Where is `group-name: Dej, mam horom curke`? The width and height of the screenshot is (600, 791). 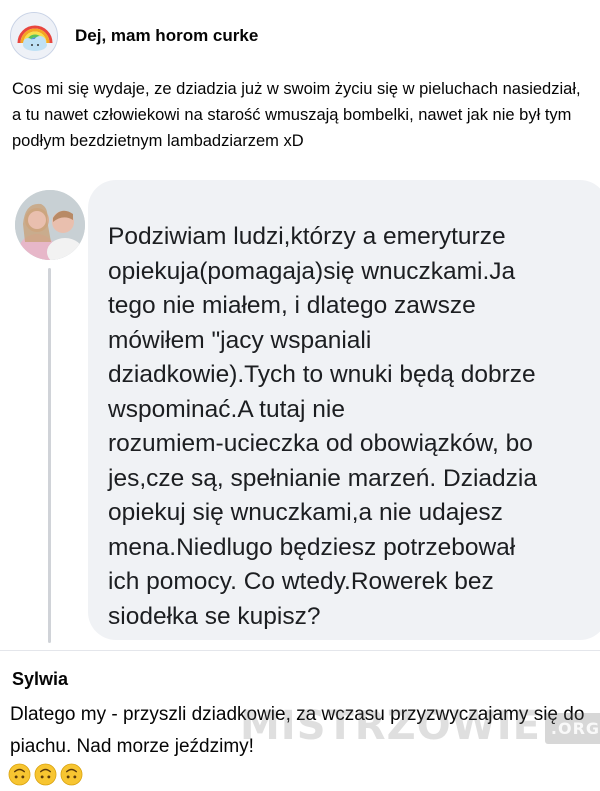
group-name: Dej, mam horom curke is located at coordinates (166, 36).